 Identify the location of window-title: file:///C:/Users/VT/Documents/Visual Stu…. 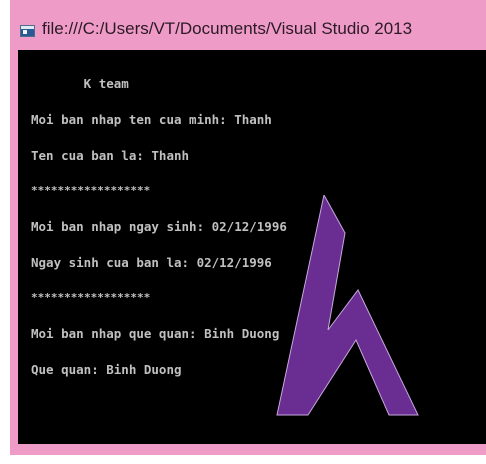
(227, 28).